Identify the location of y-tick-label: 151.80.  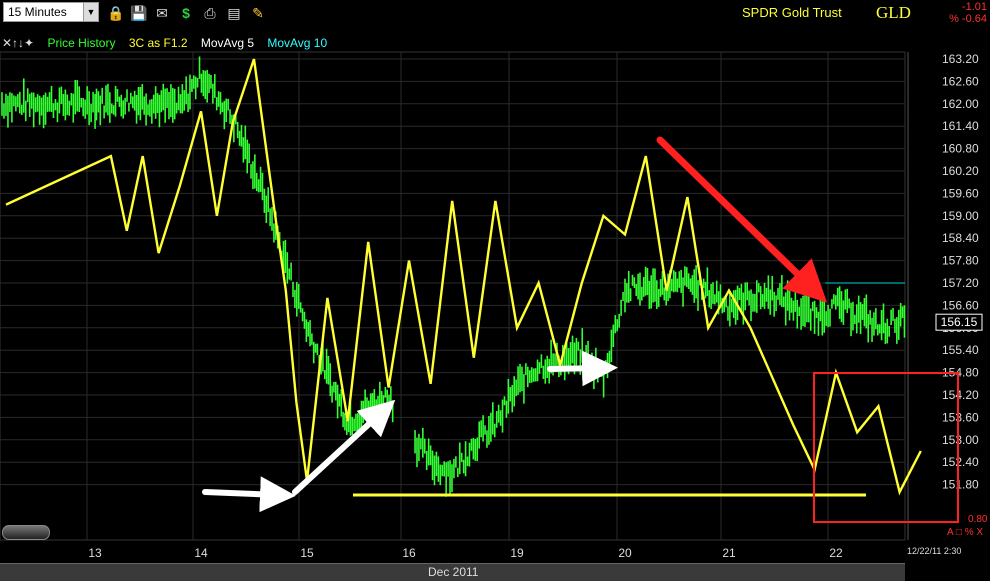
(960, 485).